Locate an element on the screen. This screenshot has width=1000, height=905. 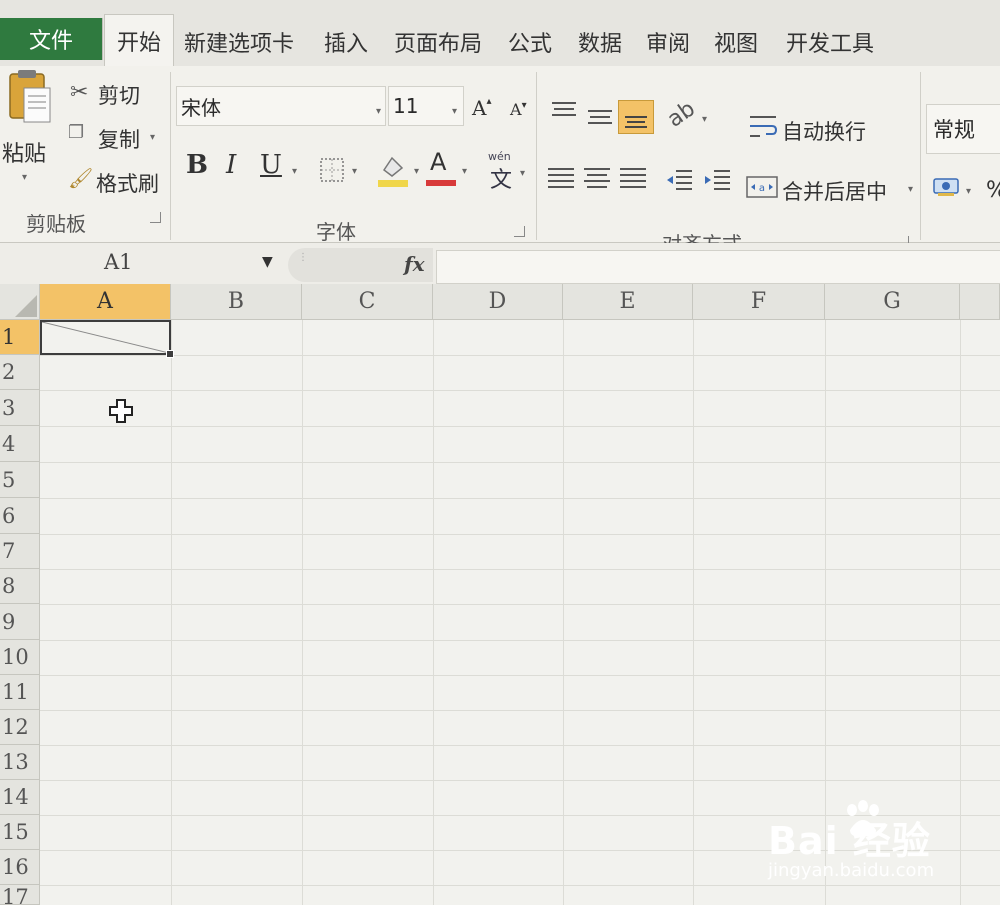
row-header-7: 7 is located at coordinates (20, 551).